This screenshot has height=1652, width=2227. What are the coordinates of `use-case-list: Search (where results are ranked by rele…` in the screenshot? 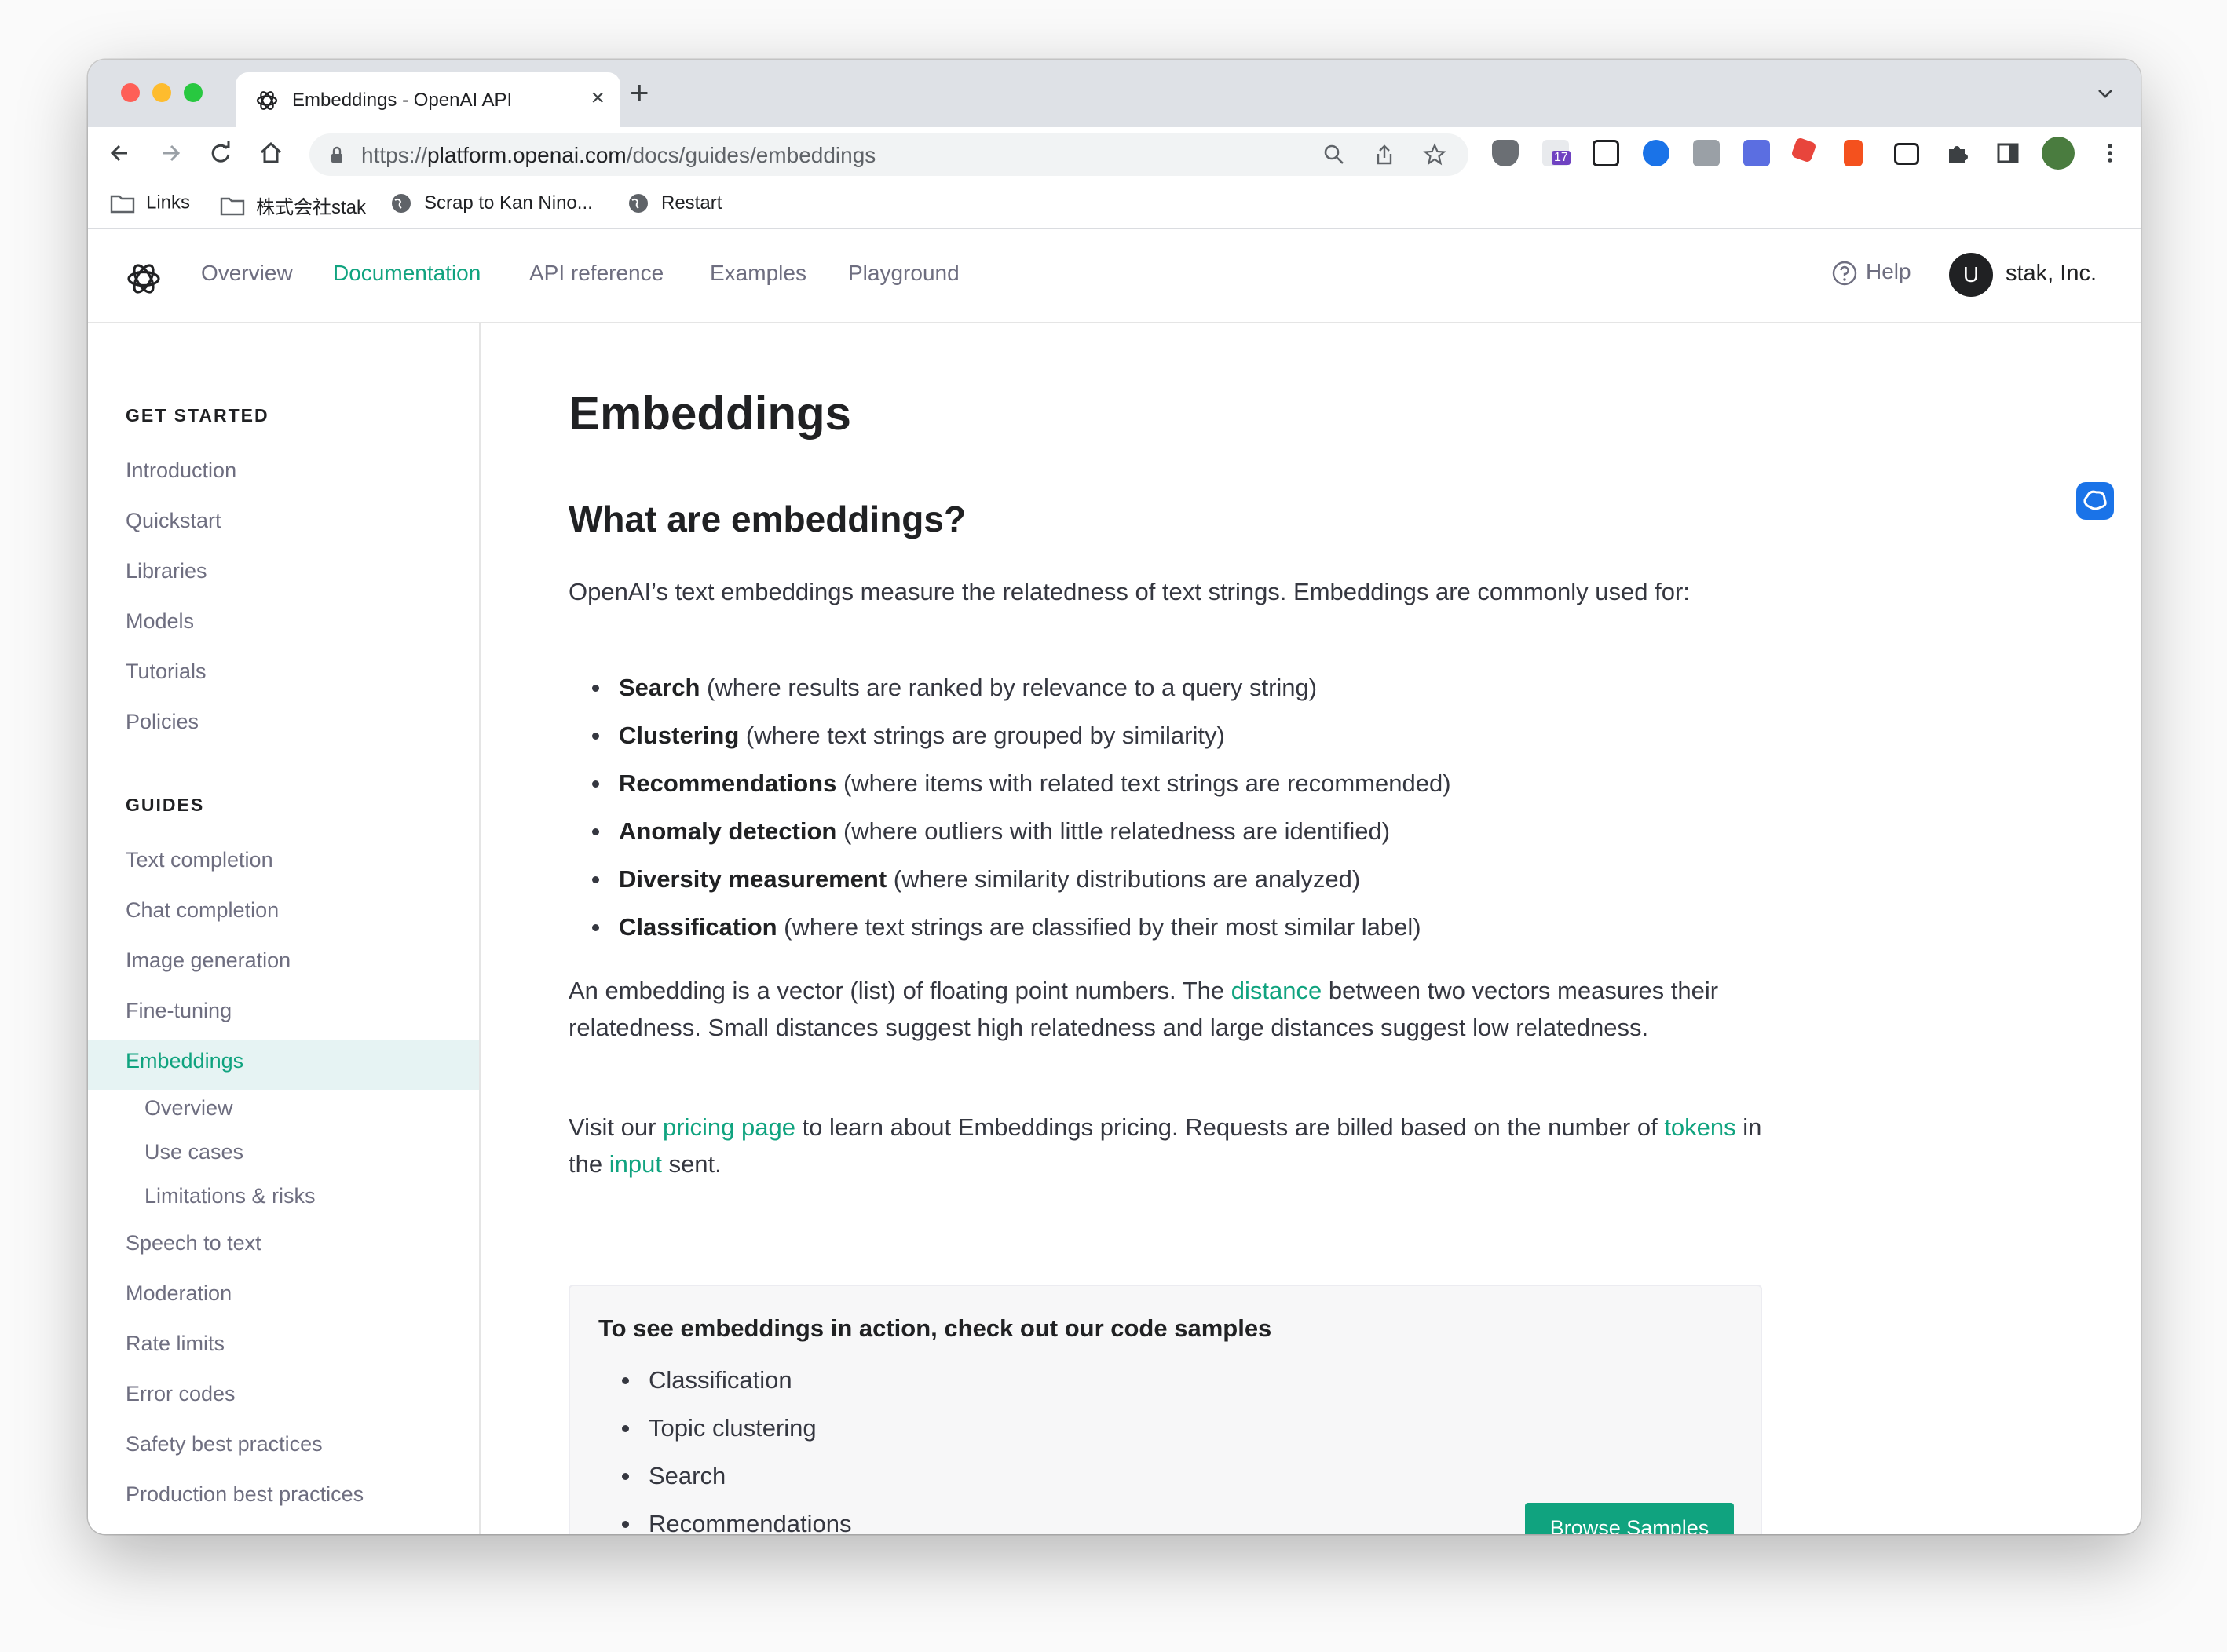 It's located at (1157, 814).